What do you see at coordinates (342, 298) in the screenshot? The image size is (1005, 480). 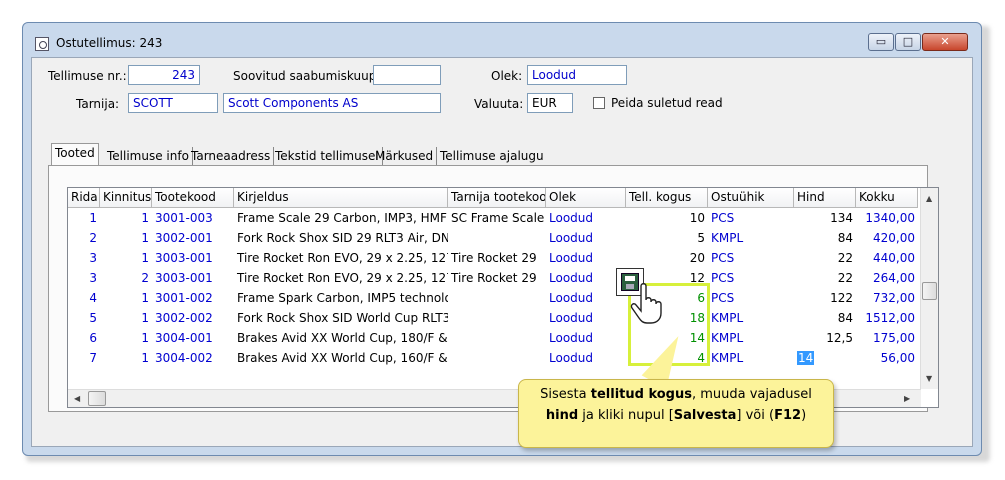 I see `cell-description: Frame Spark Carbon, IMP5 technology, I` at bounding box center [342, 298].